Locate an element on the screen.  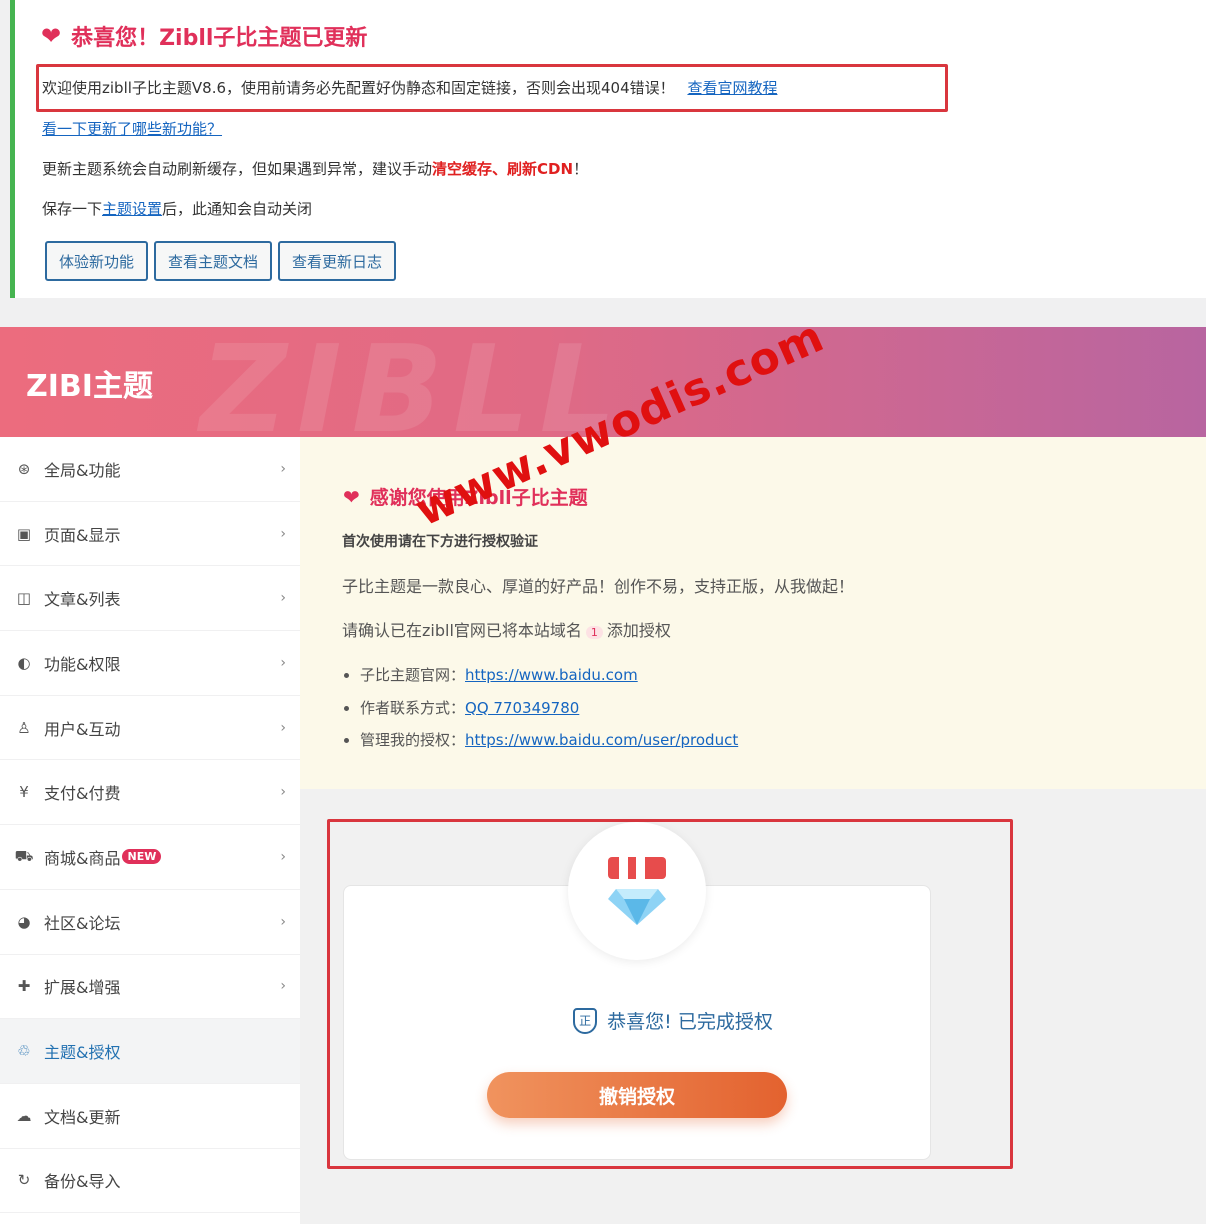
cache-text: 更新主题系统会自动刷新缓存，但如果遇到异常，建议手动 is located at coordinates (237, 169).